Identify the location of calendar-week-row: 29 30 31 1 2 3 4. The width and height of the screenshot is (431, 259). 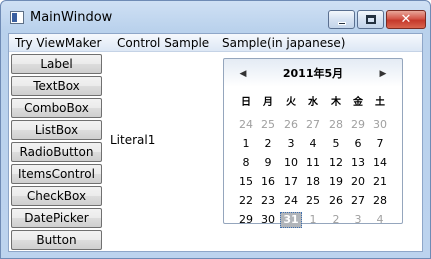
(313, 220).